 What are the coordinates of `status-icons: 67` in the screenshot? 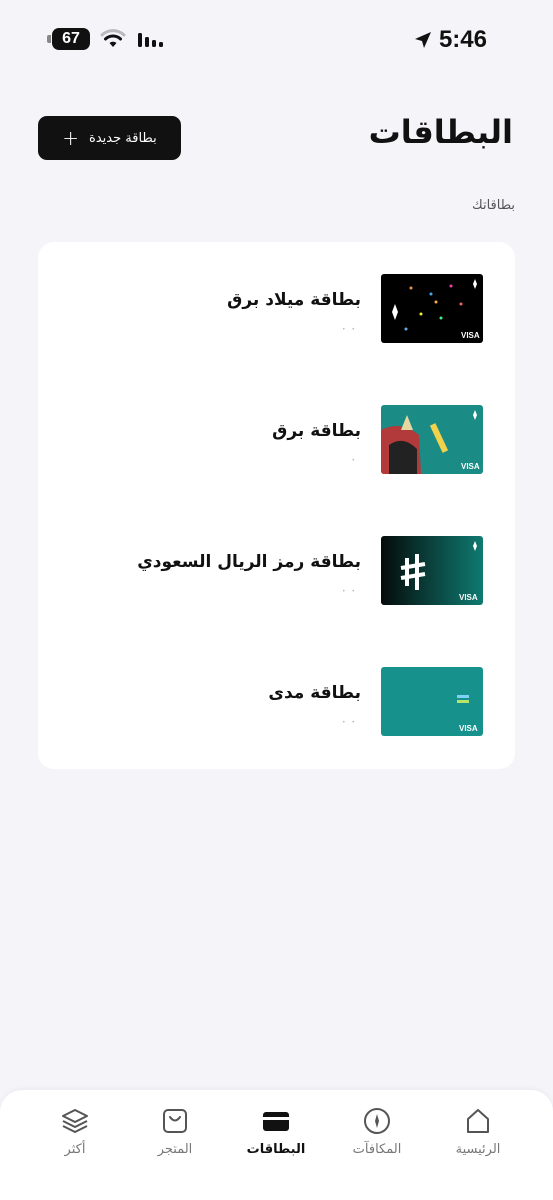 It's located at (106, 39).